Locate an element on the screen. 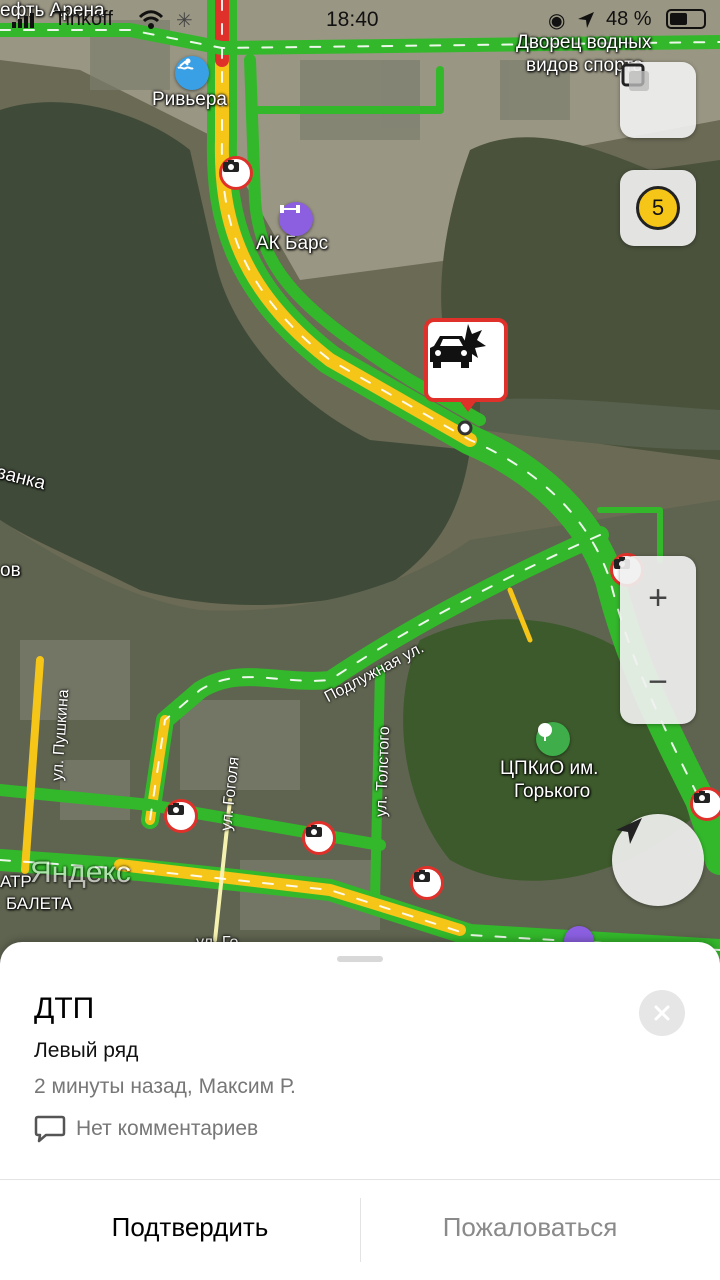  close-button is located at coordinates (662, 1013).